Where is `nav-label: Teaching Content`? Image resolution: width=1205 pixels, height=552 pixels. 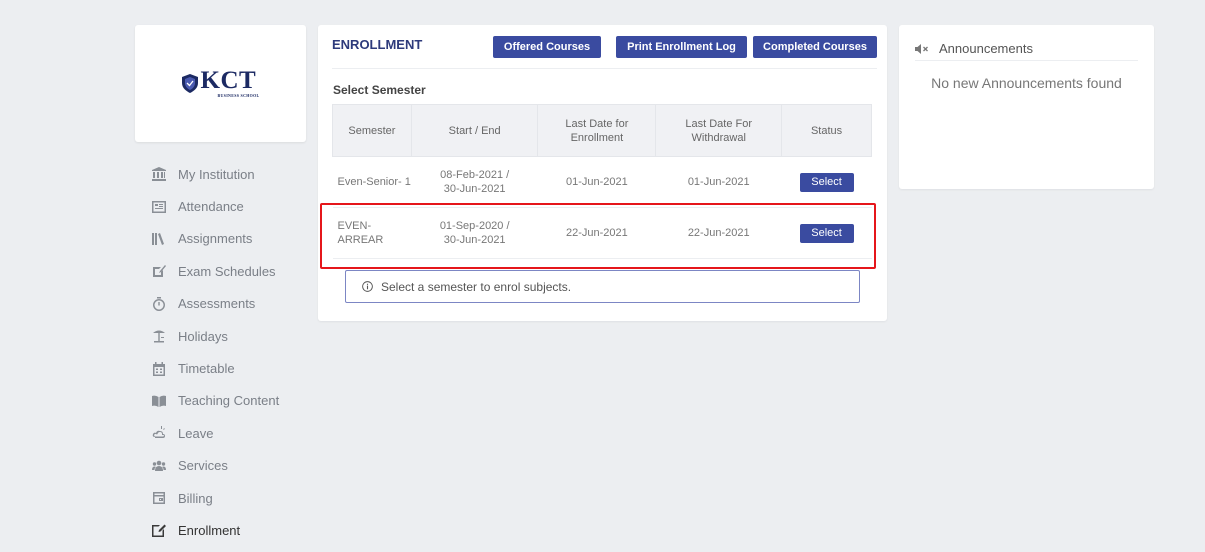
nav-label: Teaching Content is located at coordinates (229, 401).